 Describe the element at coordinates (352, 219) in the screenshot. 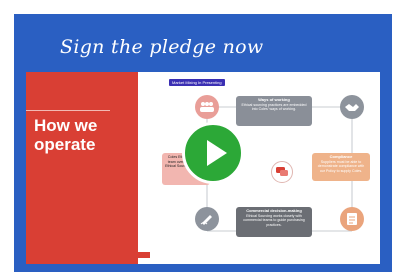

I see `checklist-icon` at that location.